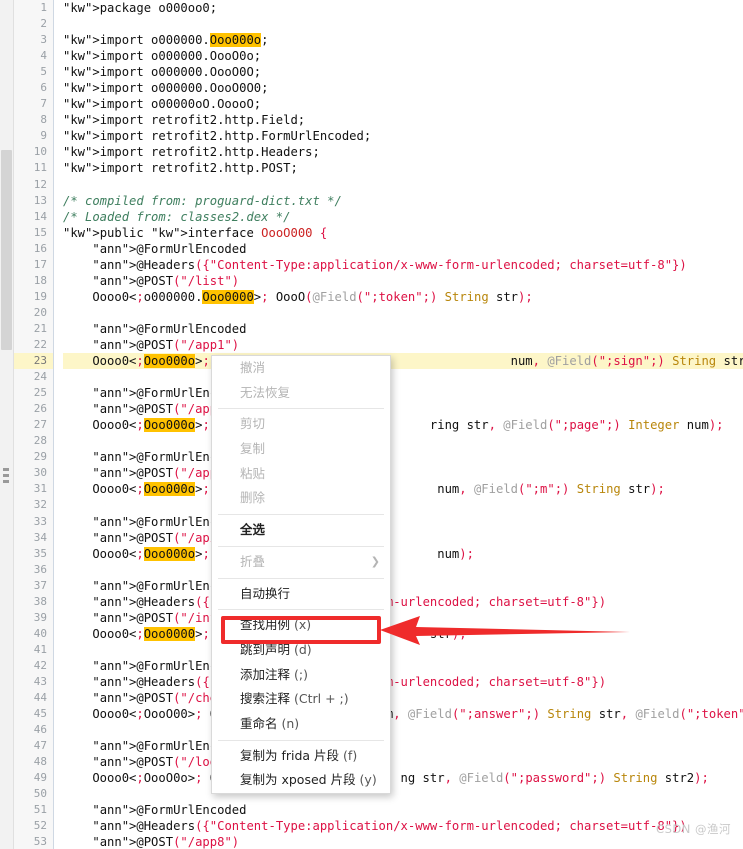 The image size is (743, 849). I want to click on menu-item-自动换行: 自动换行, so click(301, 594).